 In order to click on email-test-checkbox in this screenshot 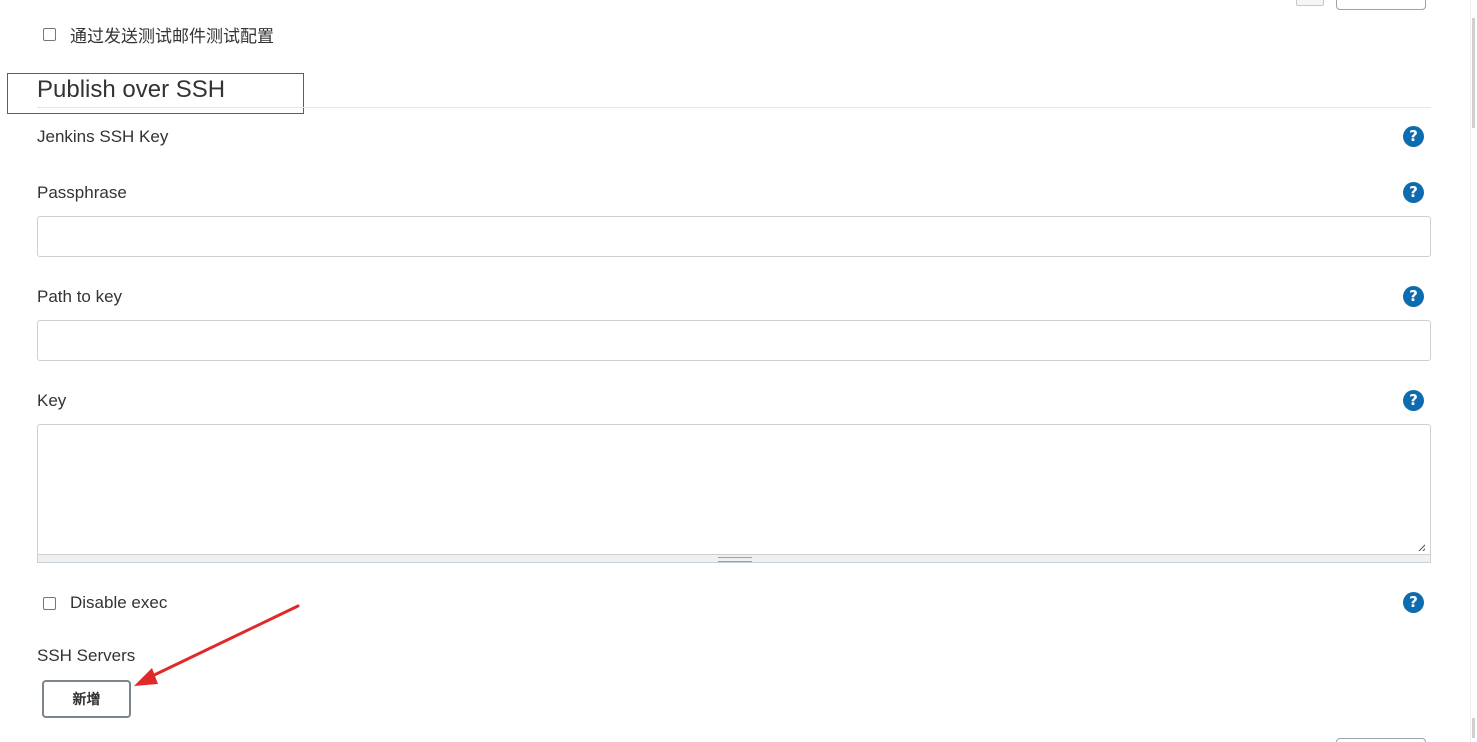, I will do `click(49, 34)`.